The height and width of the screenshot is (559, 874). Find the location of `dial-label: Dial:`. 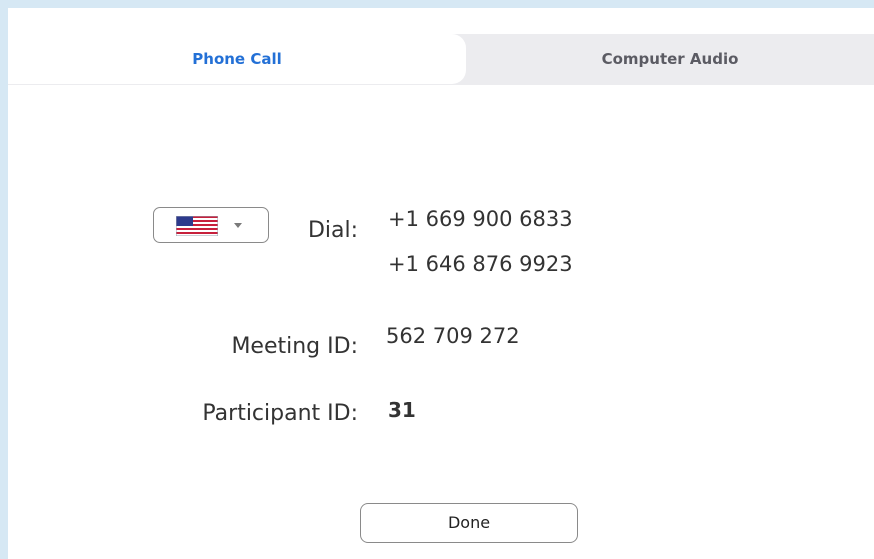

dial-label: Dial: is located at coordinates (332, 230).